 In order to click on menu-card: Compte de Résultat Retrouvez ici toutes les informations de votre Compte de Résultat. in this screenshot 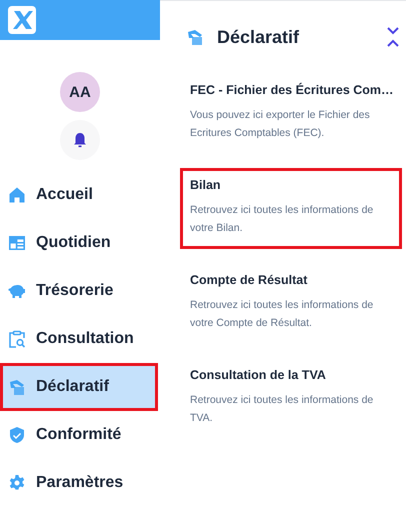, I will do `click(291, 303)`.